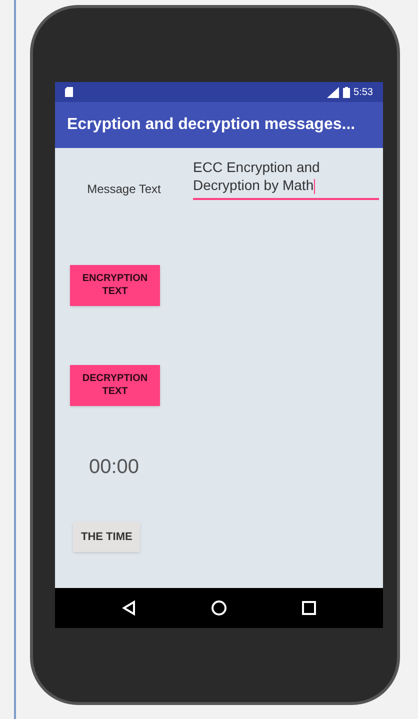 Image resolution: width=418 pixels, height=719 pixels. What do you see at coordinates (218, 608) in the screenshot?
I see `home-icon` at bounding box center [218, 608].